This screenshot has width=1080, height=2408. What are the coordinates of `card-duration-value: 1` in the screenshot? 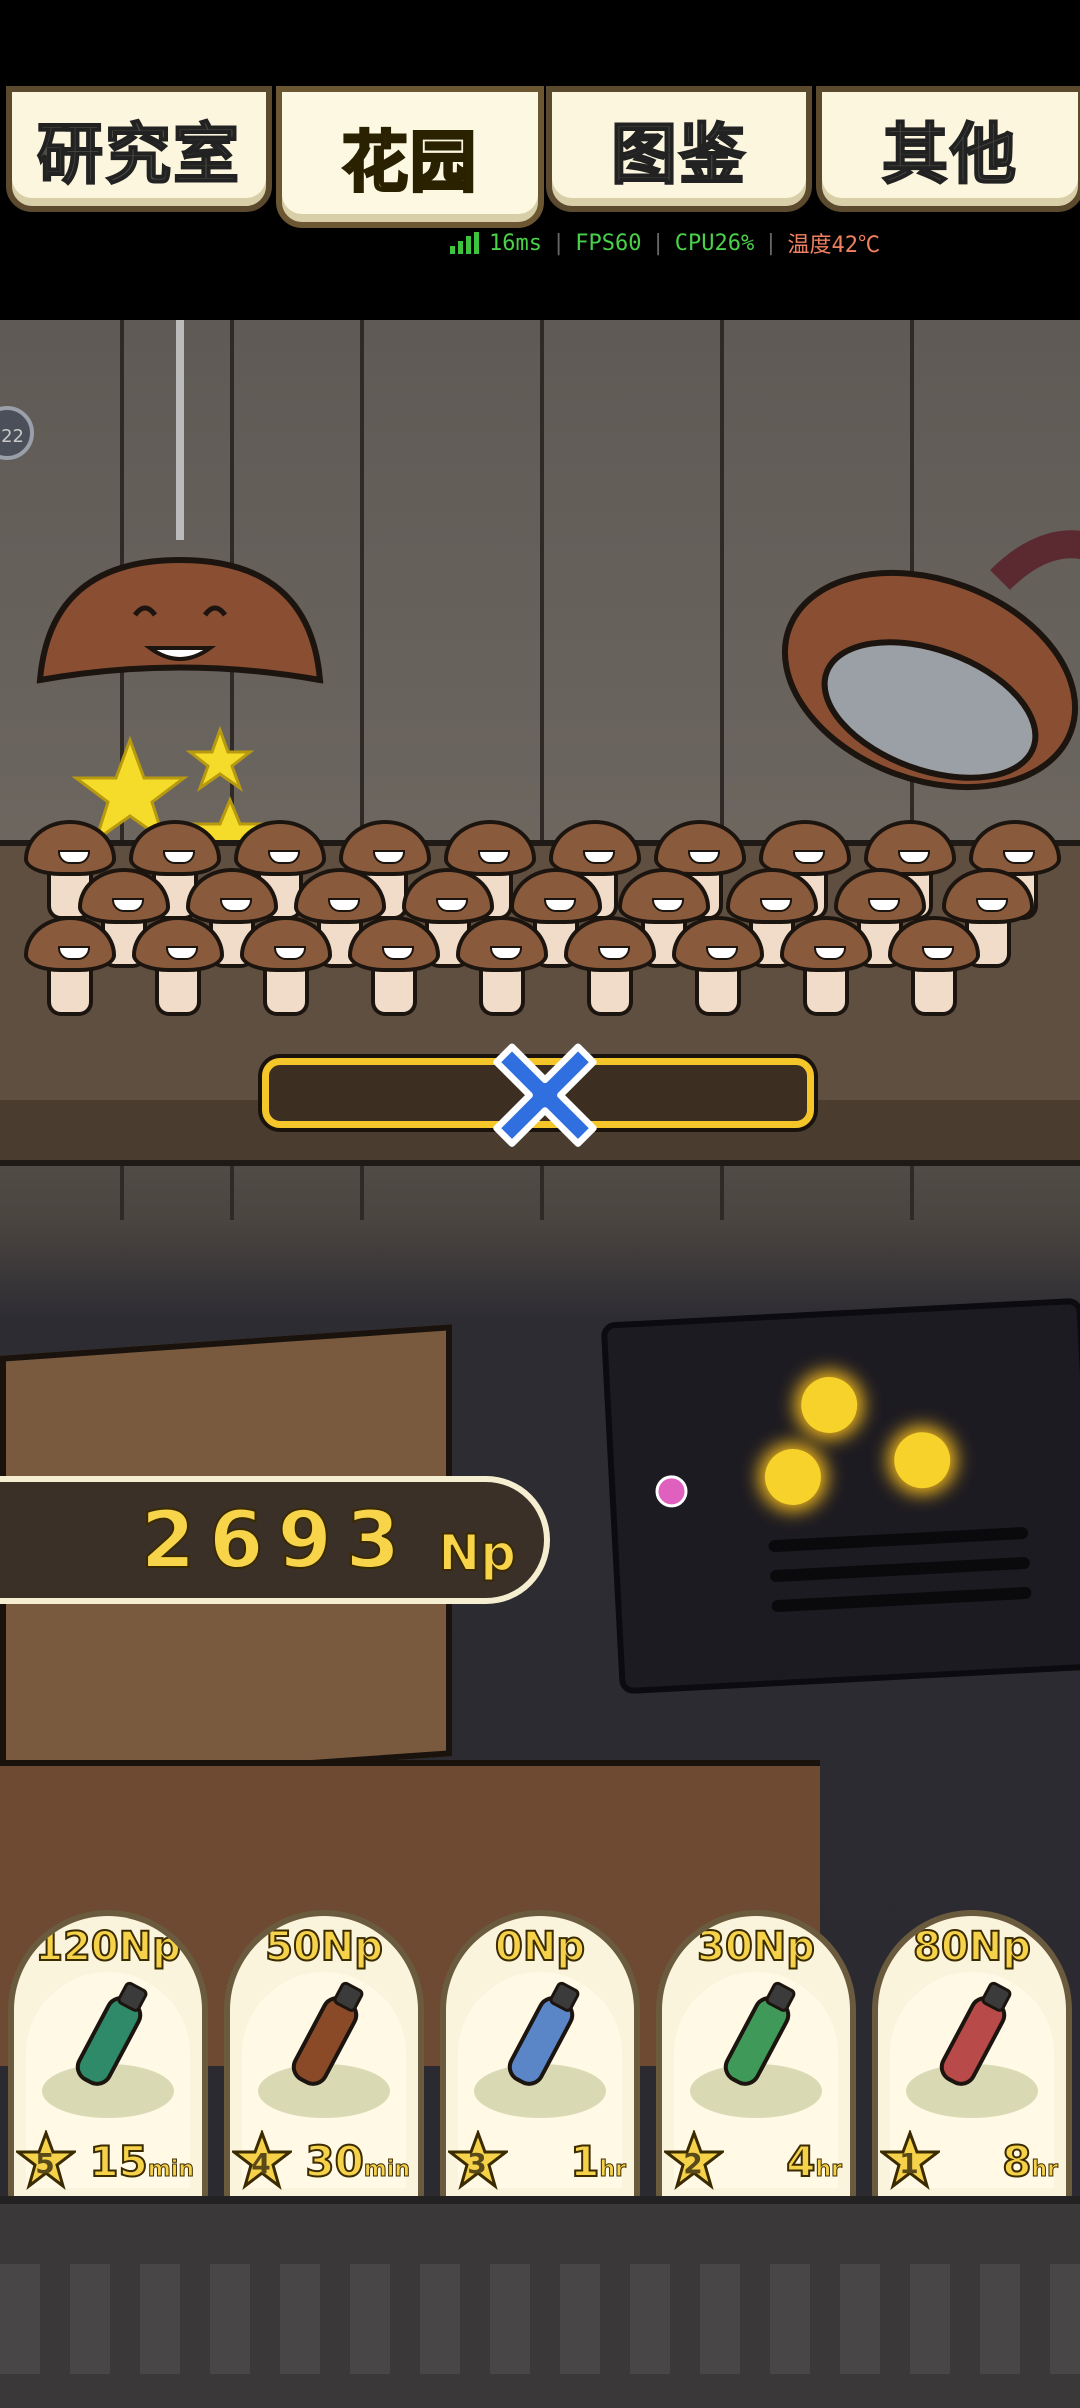 It's located at (584, 2161).